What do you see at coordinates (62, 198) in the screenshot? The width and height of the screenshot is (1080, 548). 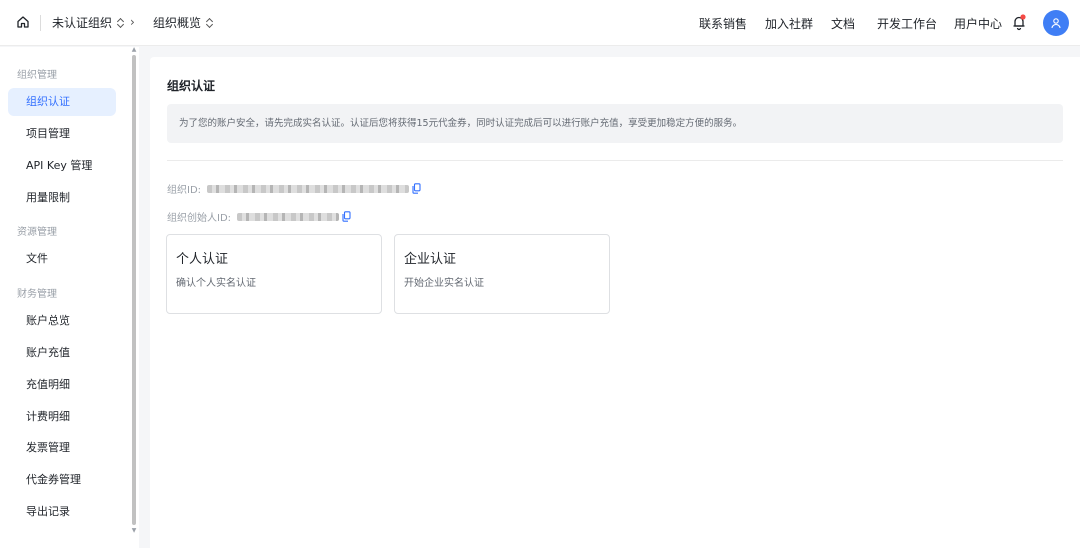 I see `sidebar-item-usage-limits: 用量限制` at bounding box center [62, 198].